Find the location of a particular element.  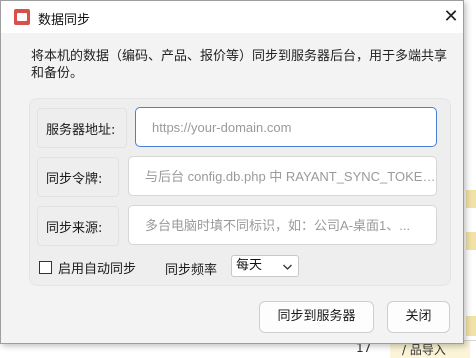

sync-frequency-label: 同步频率 is located at coordinates (191, 270).